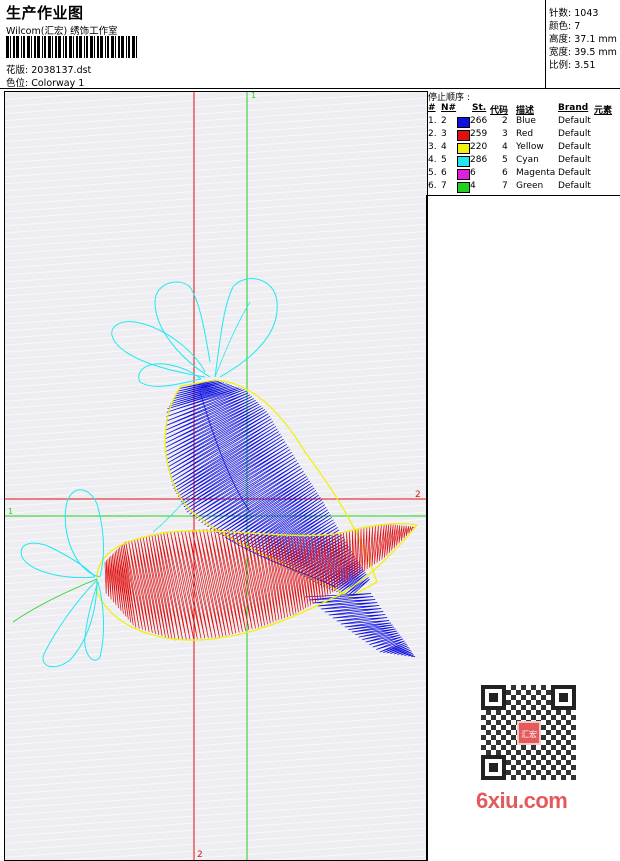 The width and height of the screenshot is (620, 861). I want to click on legend-row-desc: Red, so click(525, 134).